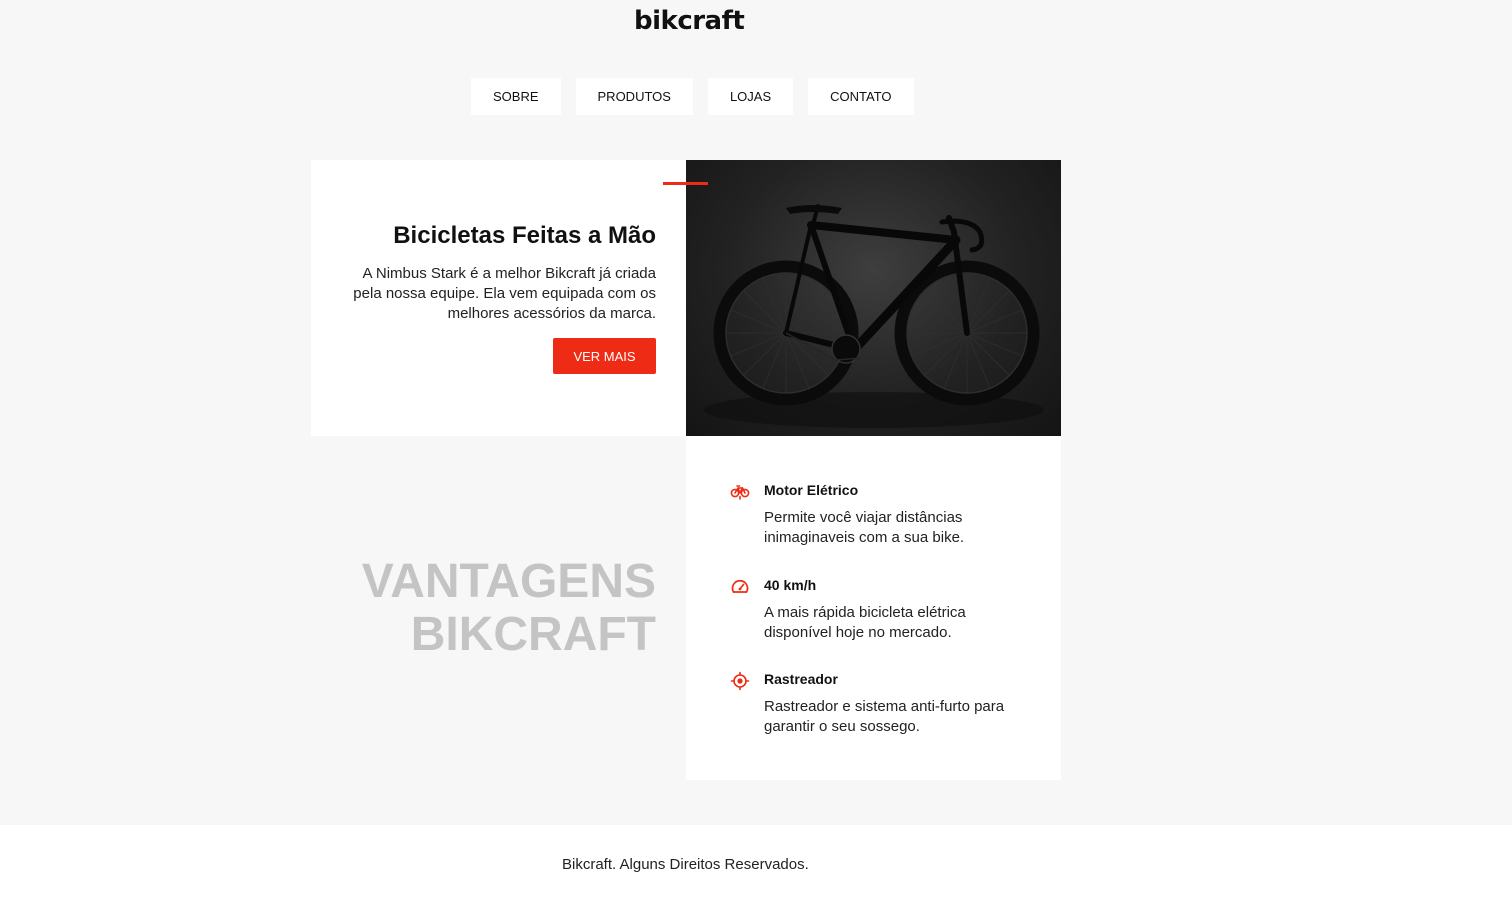 The image size is (1512, 904). What do you see at coordinates (740, 492) in the screenshot?
I see `bike-icon` at bounding box center [740, 492].